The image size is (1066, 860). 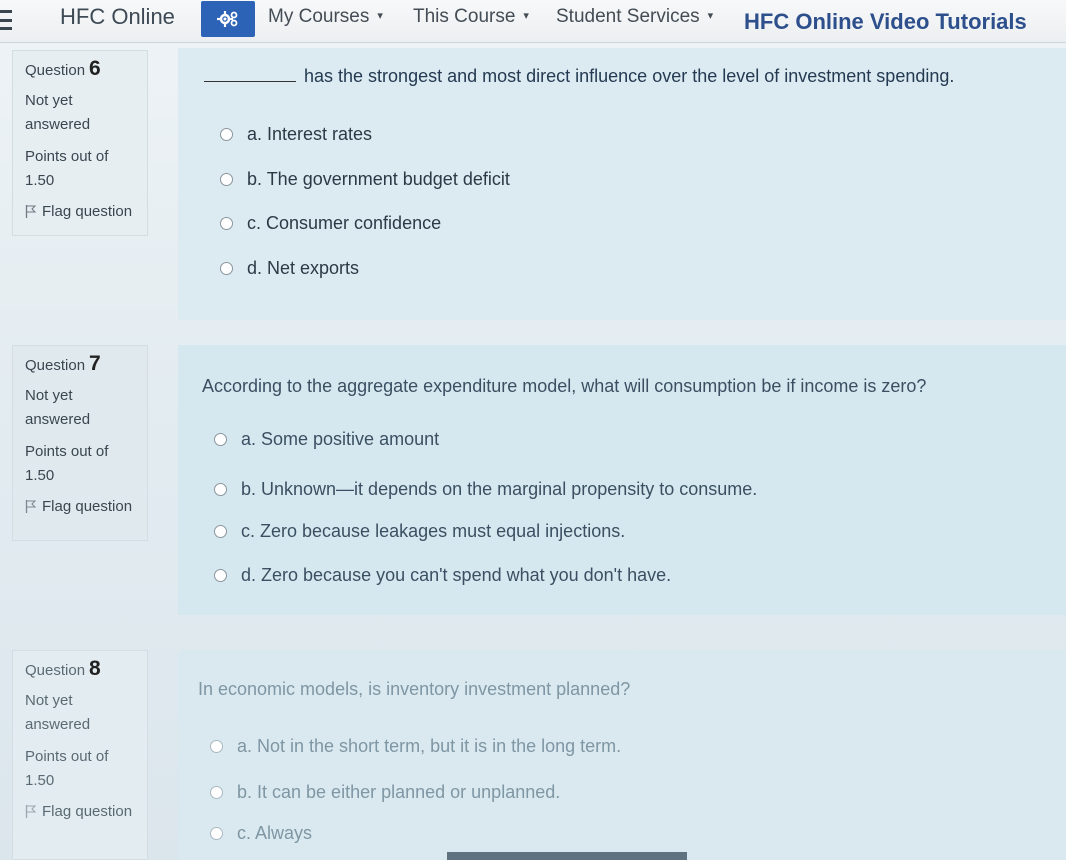 What do you see at coordinates (95, 363) in the screenshot?
I see `question-number-value: 7` at bounding box center [95, 363].